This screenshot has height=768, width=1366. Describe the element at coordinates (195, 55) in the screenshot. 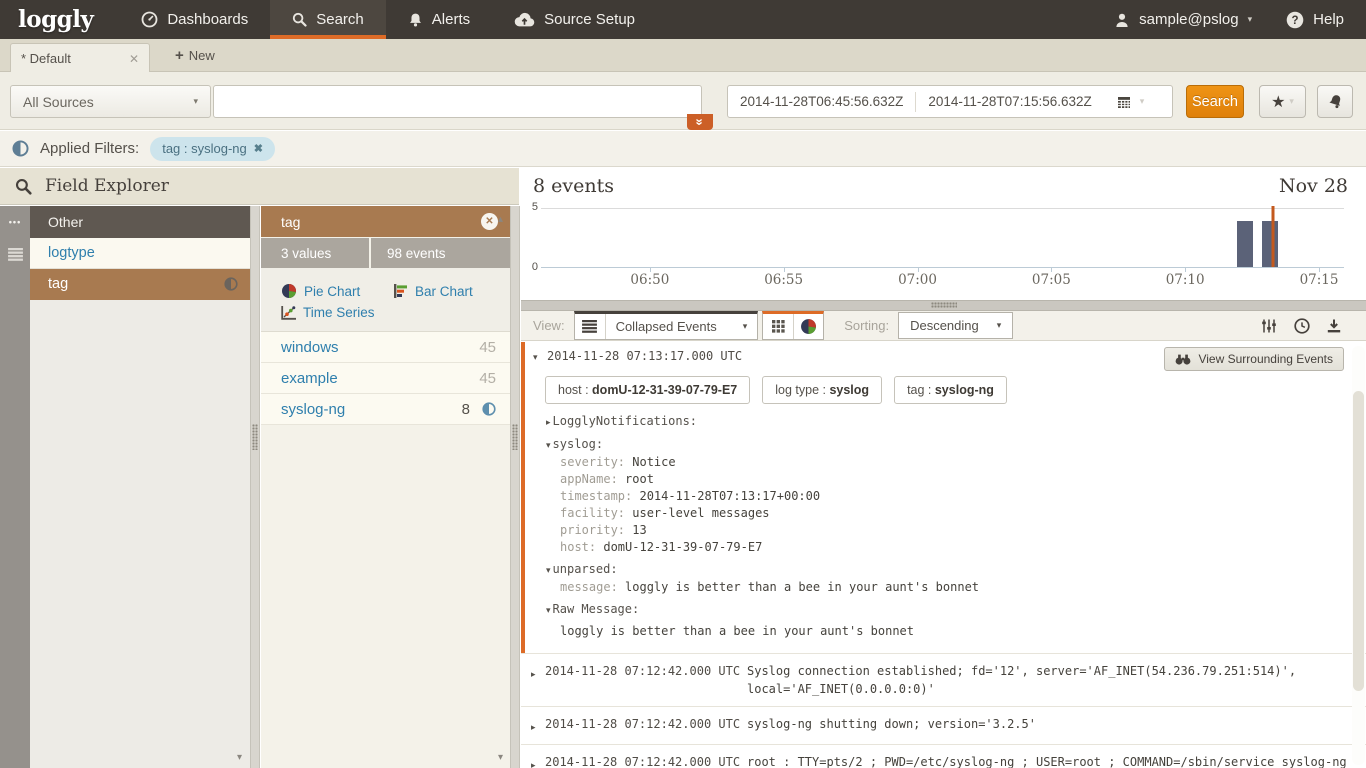

I see `tab-new: + New` at that location.